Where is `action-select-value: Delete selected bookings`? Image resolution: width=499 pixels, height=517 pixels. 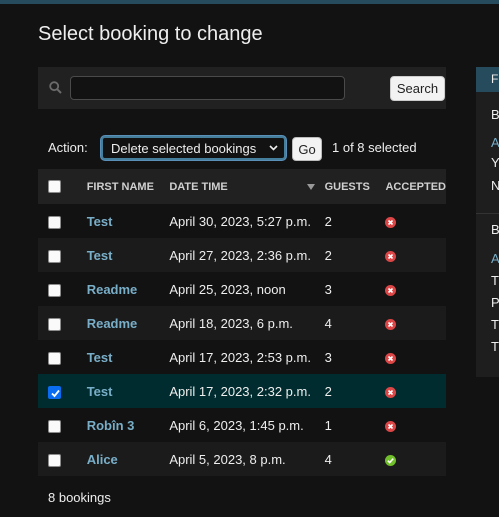
action-select-value: Delete selected bookings is located at coordinates (184, 148).